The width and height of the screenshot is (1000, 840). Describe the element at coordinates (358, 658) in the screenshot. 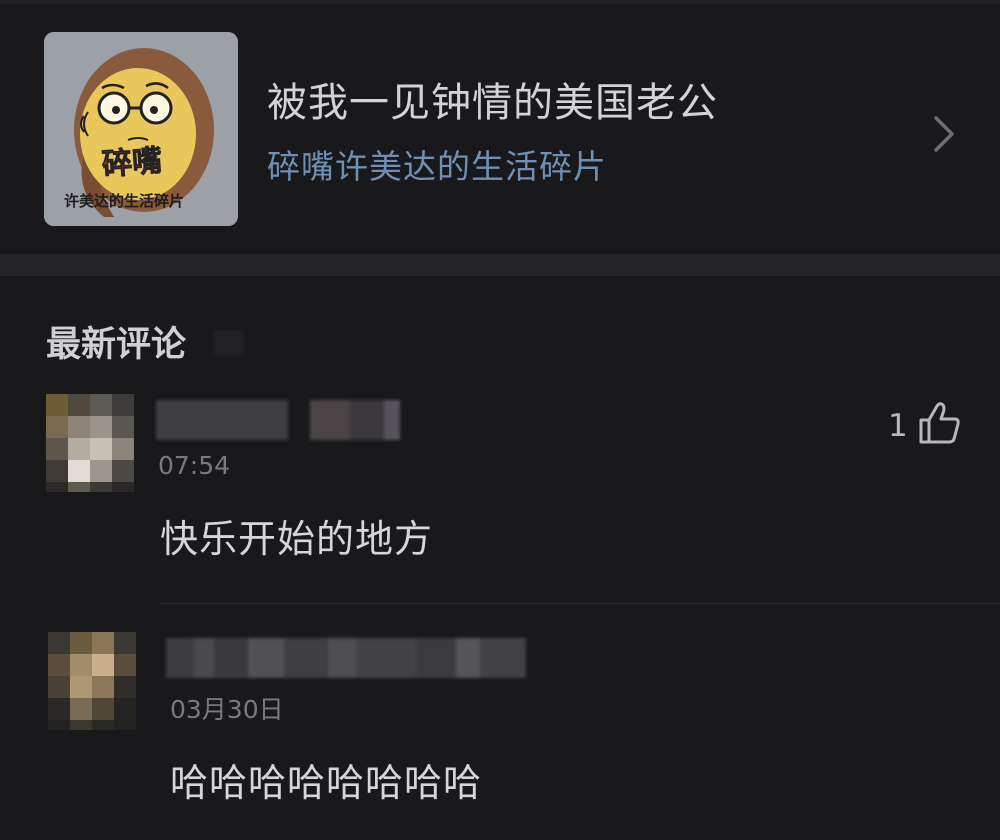

I see `commenter-name` at that location.